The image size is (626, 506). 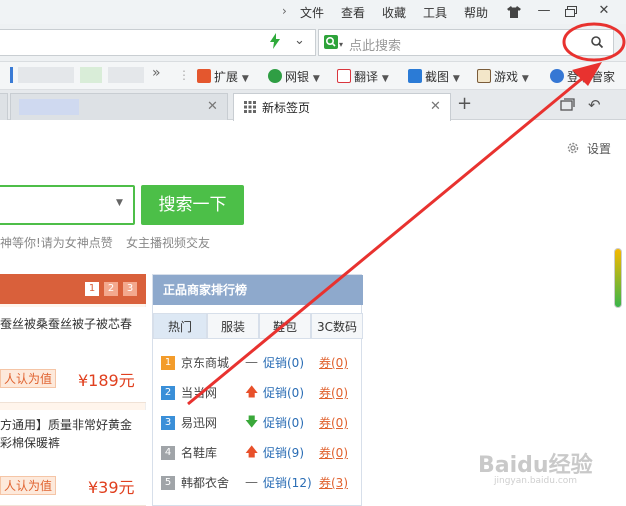 I want to click on bookmark-bank: 网银 ▼, so click(x=294, y=76).